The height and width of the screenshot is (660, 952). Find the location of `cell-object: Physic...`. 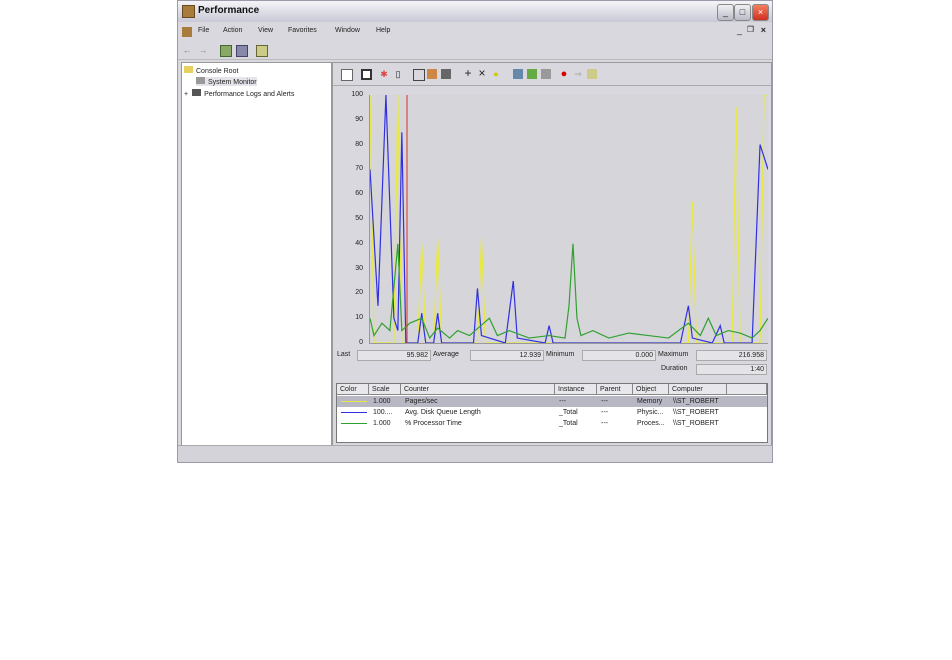

cell-object: Physic... is located at coordinates (650, 412).